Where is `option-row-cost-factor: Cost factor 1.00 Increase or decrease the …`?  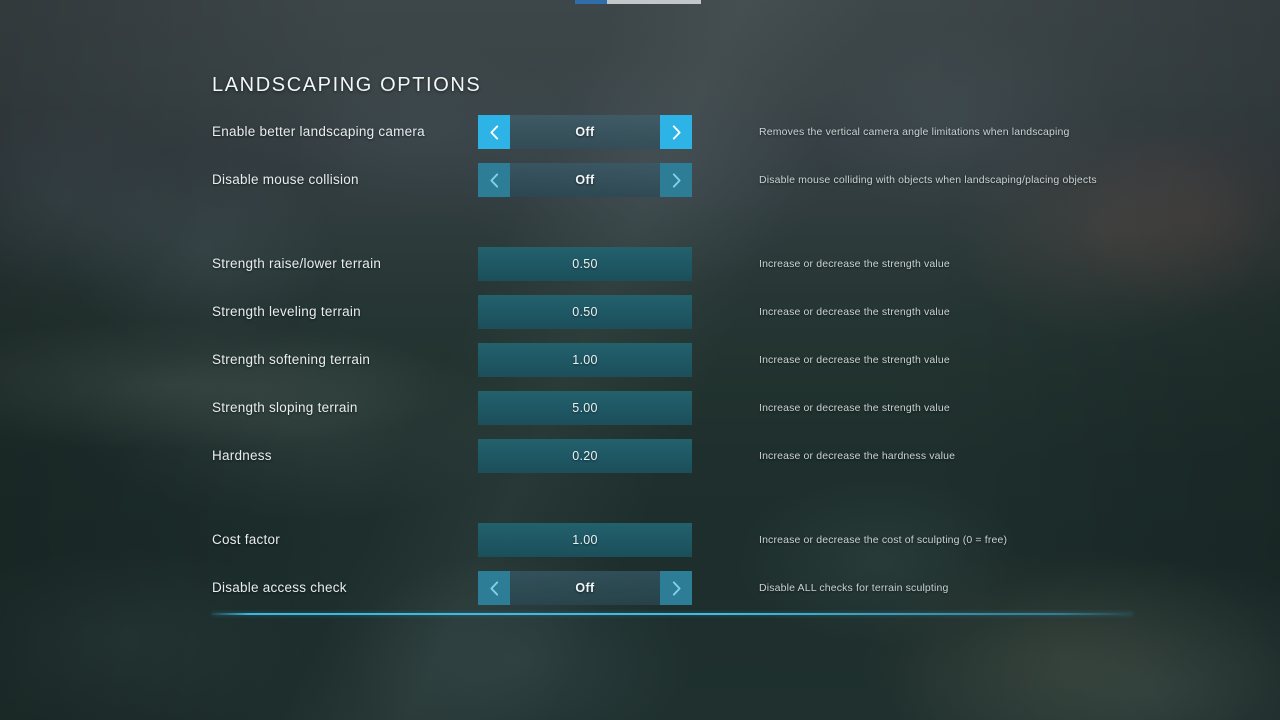 option-row-cost-factor: Cost factor 1.00 Increase or decrease the … is located at coordinates (640, 540).